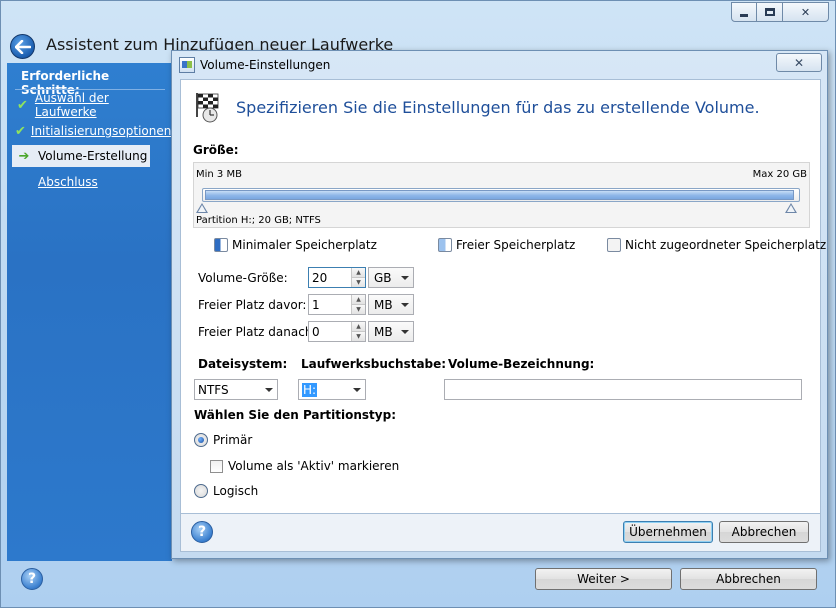  I want to click on close-button: ✕, so click(806, 12).